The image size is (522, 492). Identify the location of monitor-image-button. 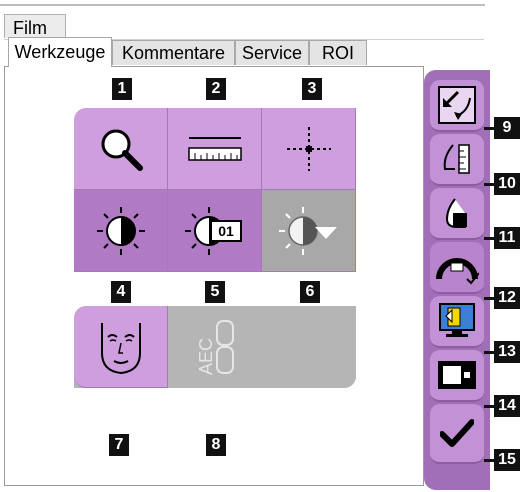
(457, 322).